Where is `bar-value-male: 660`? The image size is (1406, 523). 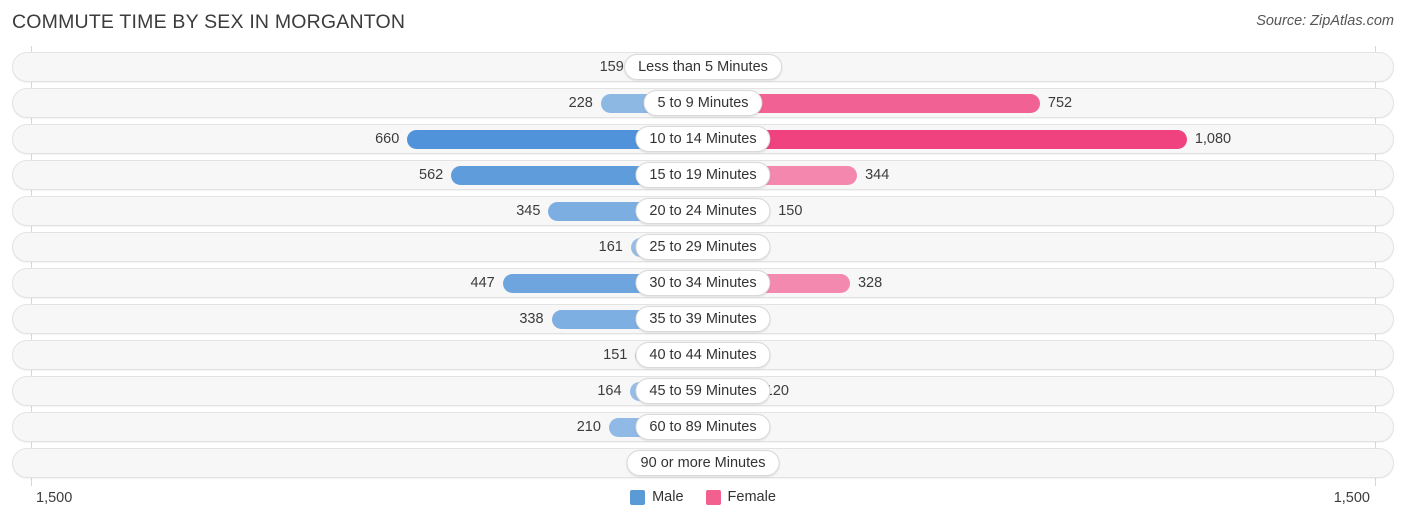
bar-value-male: 660 is located at coordinates (387, 139).